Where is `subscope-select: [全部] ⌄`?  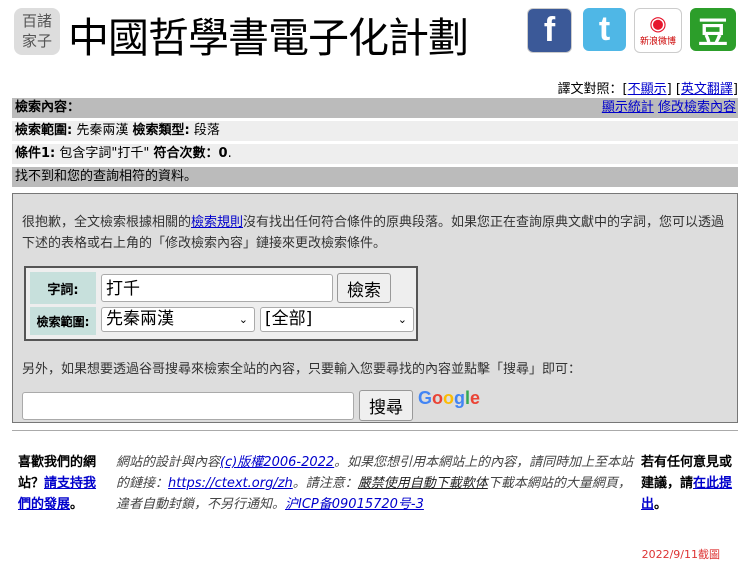 subscope-select: [全部] ⌄ is located at coordinates (337, 319).